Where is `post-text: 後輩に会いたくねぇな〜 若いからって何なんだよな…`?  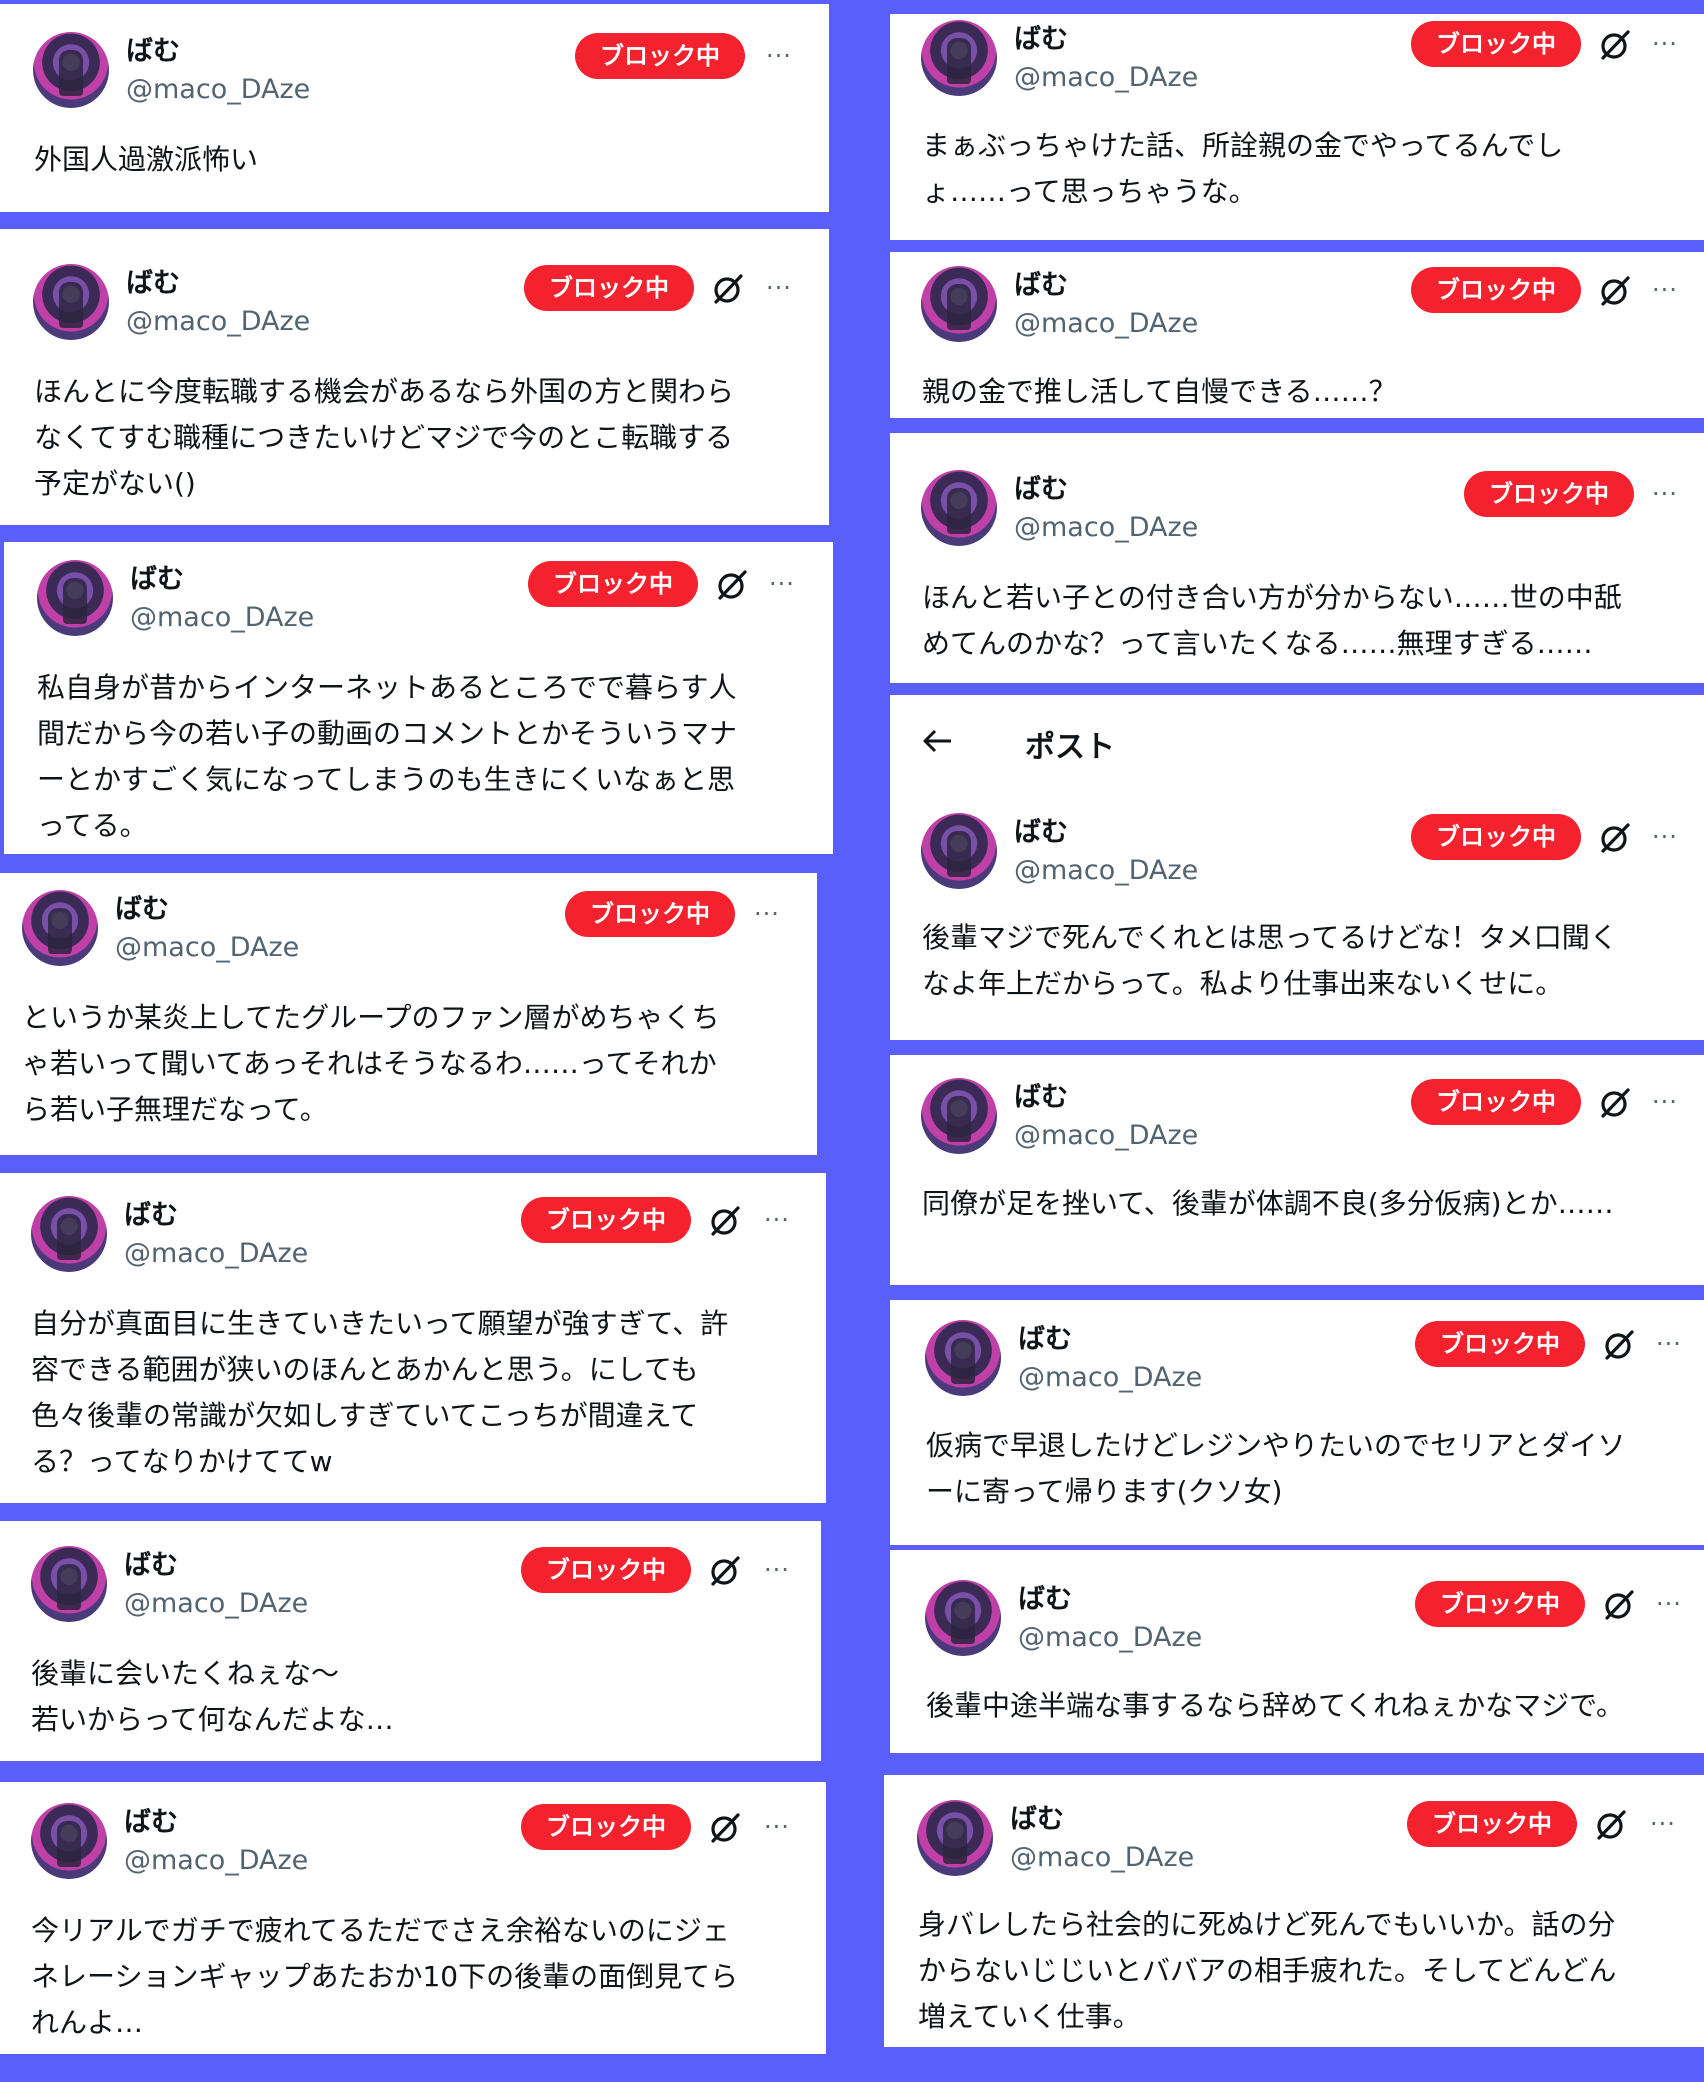 post-text: 後輩に会いたくねぇな〜 若いからって何なんだよな… is located at coordinates (212, 1696).